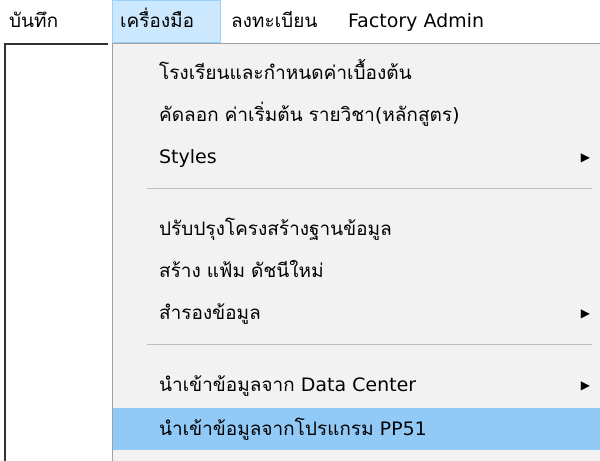  I want to click on menu-item-label: นำเข้าข้อมูลจากโปรแกรม PP51, so click(293, 429).